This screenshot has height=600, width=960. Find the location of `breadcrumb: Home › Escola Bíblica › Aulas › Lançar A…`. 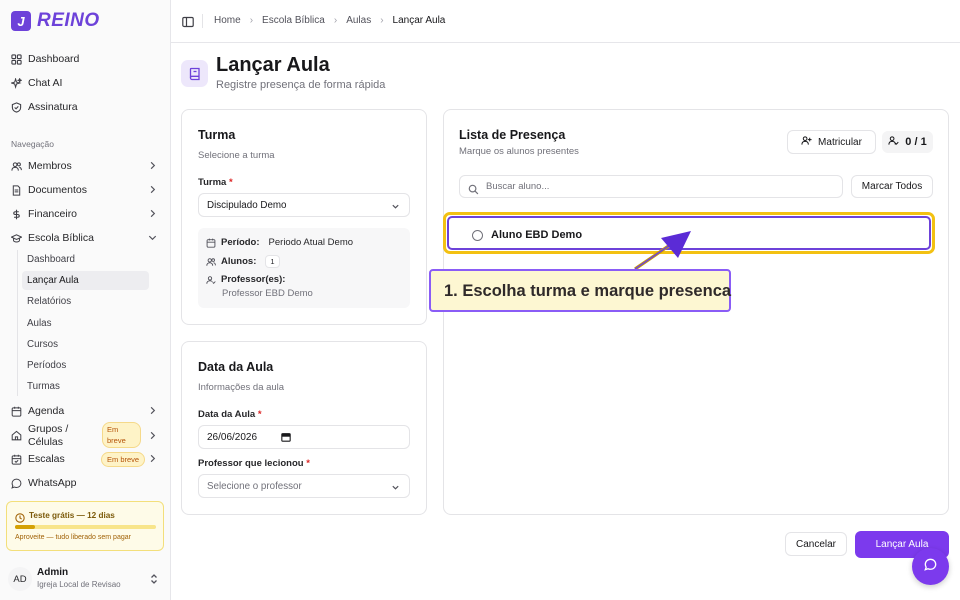

breadcrumb: Home › Escola Bíblica › Aulas › Lançar A… is located at coordinates (329, 20).